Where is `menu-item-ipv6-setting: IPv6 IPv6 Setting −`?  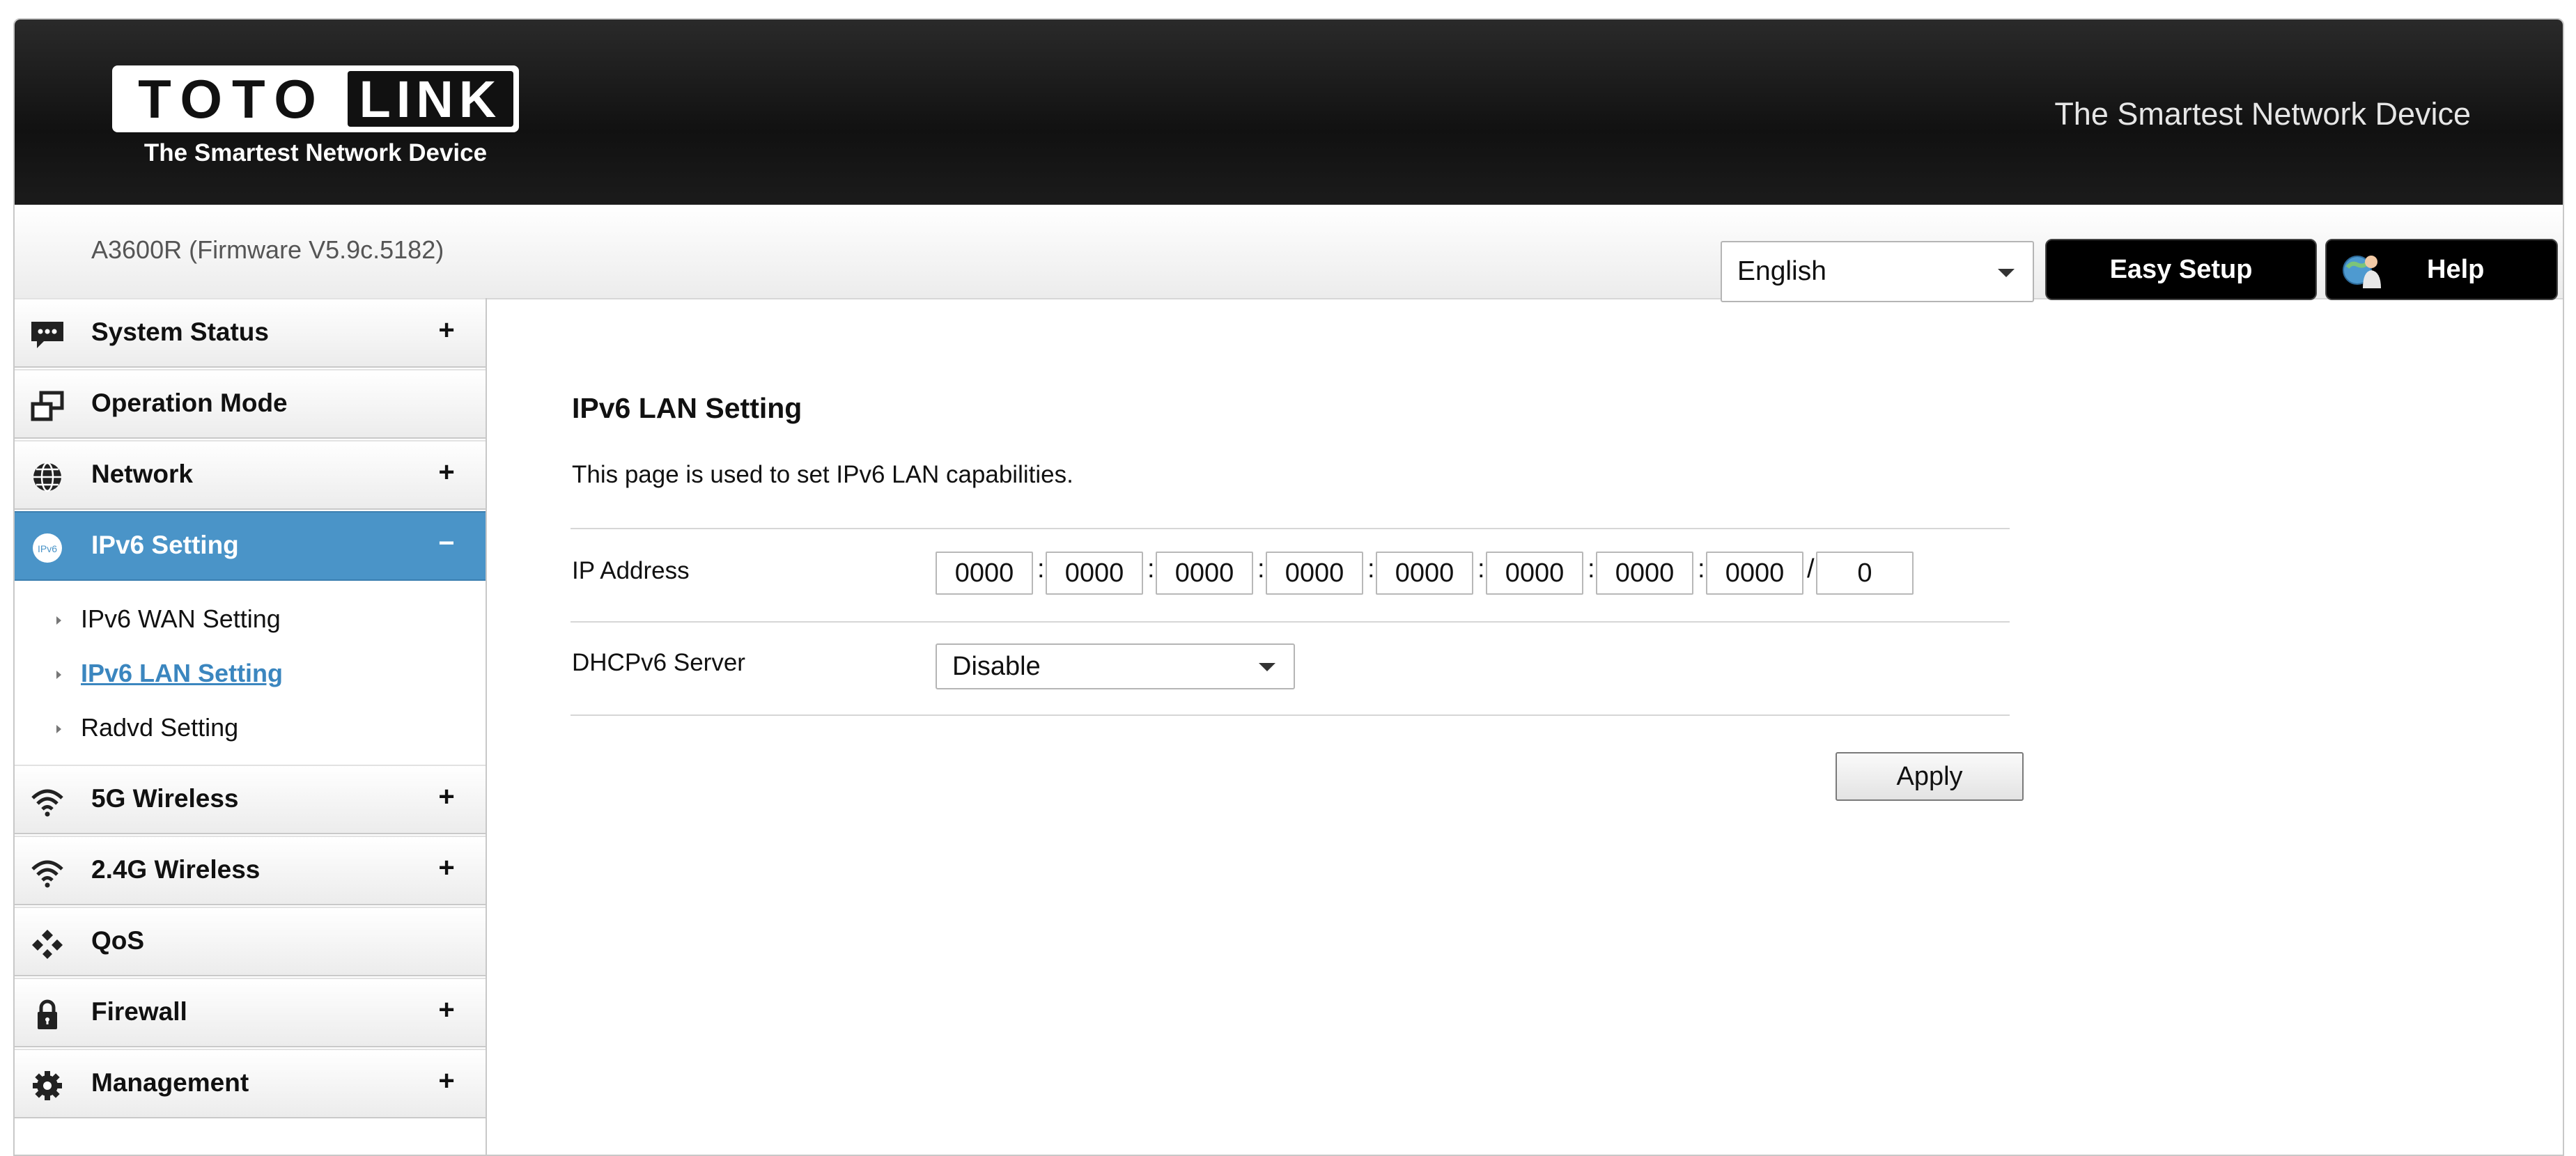 menu-item-ipv6-setting: IPv6 IPv6 Setting − is located at coordinates (250, 546).